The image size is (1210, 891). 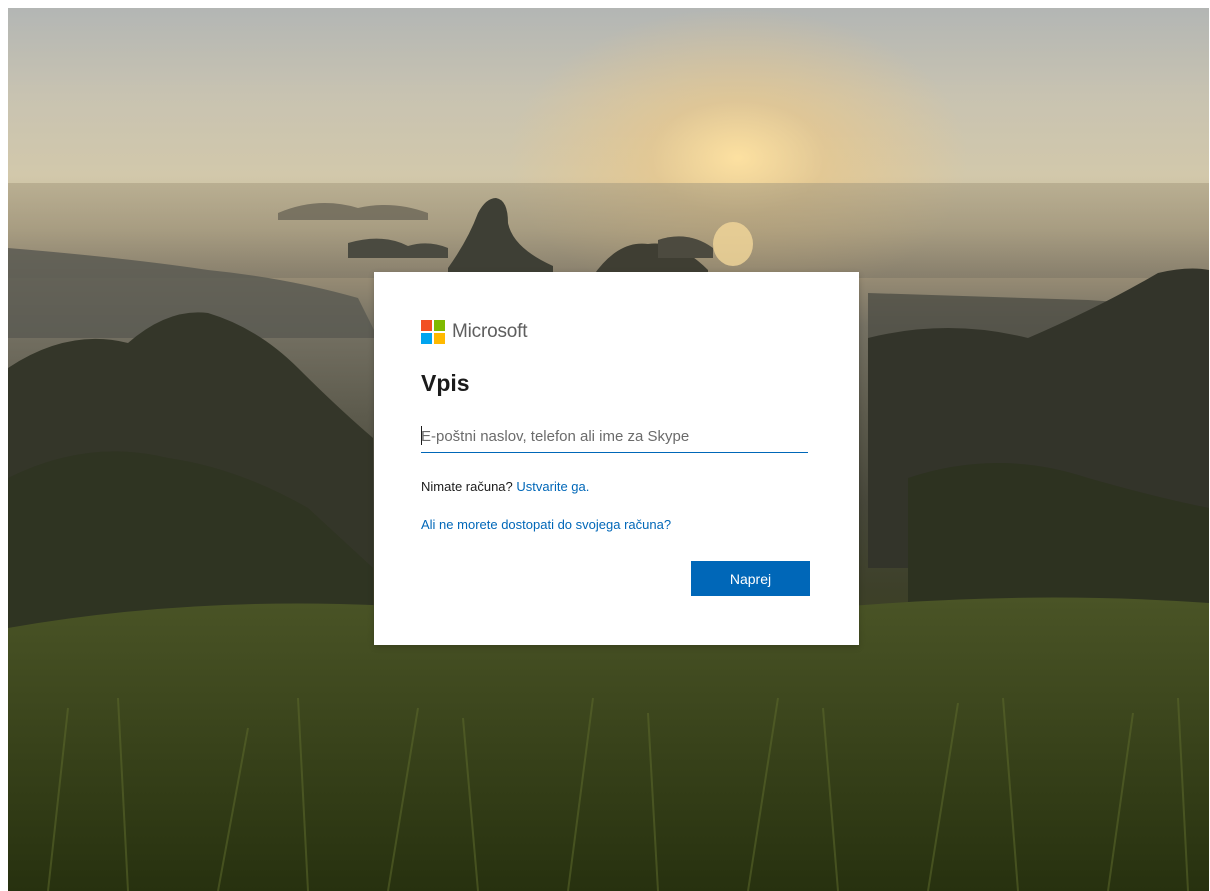 I want to click on logo-square-blue, so click(x=426, y=338).